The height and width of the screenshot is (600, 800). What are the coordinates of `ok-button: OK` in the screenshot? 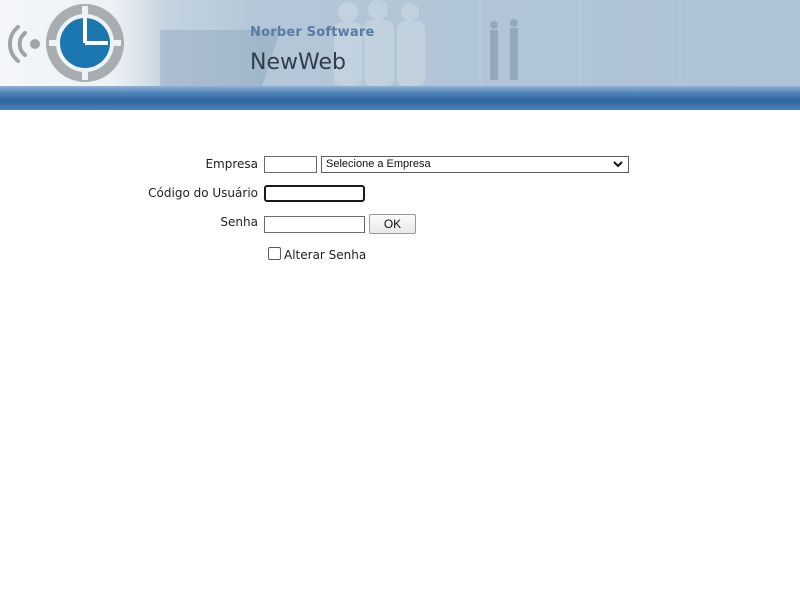 It's located at (392, 224).